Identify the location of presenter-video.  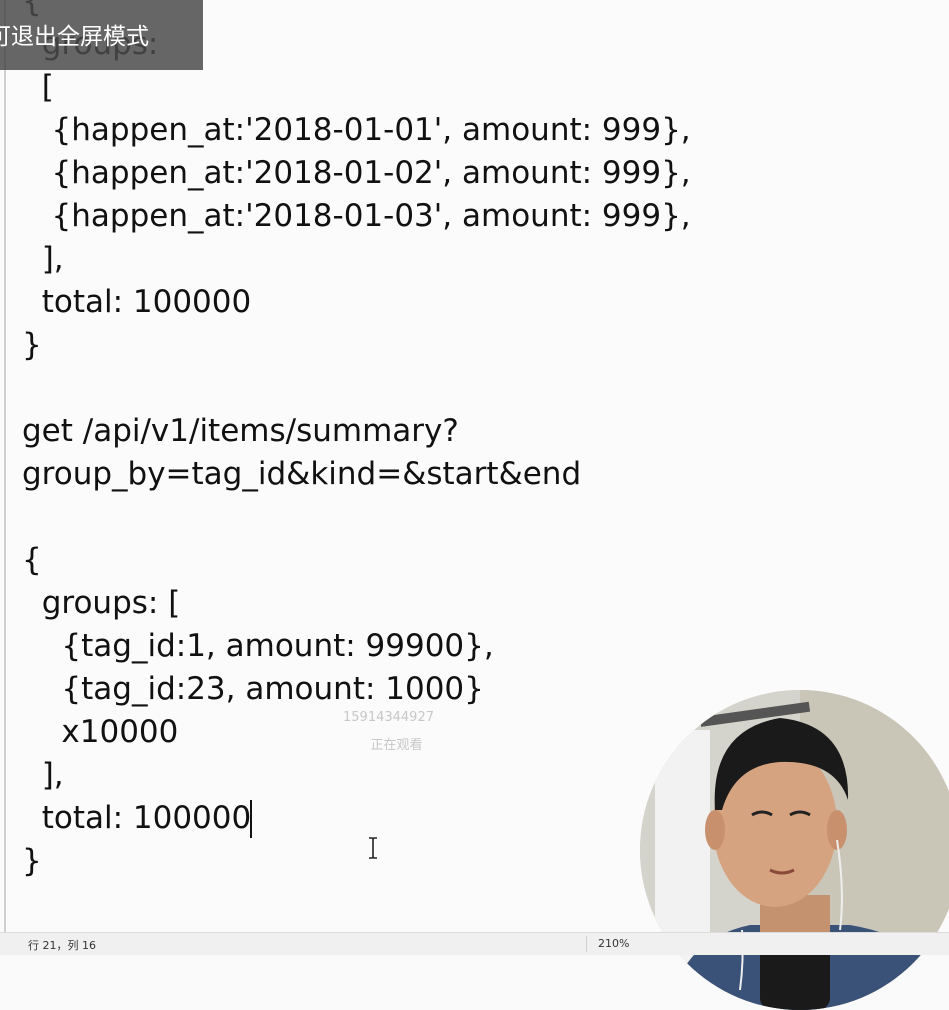
(794, 850).